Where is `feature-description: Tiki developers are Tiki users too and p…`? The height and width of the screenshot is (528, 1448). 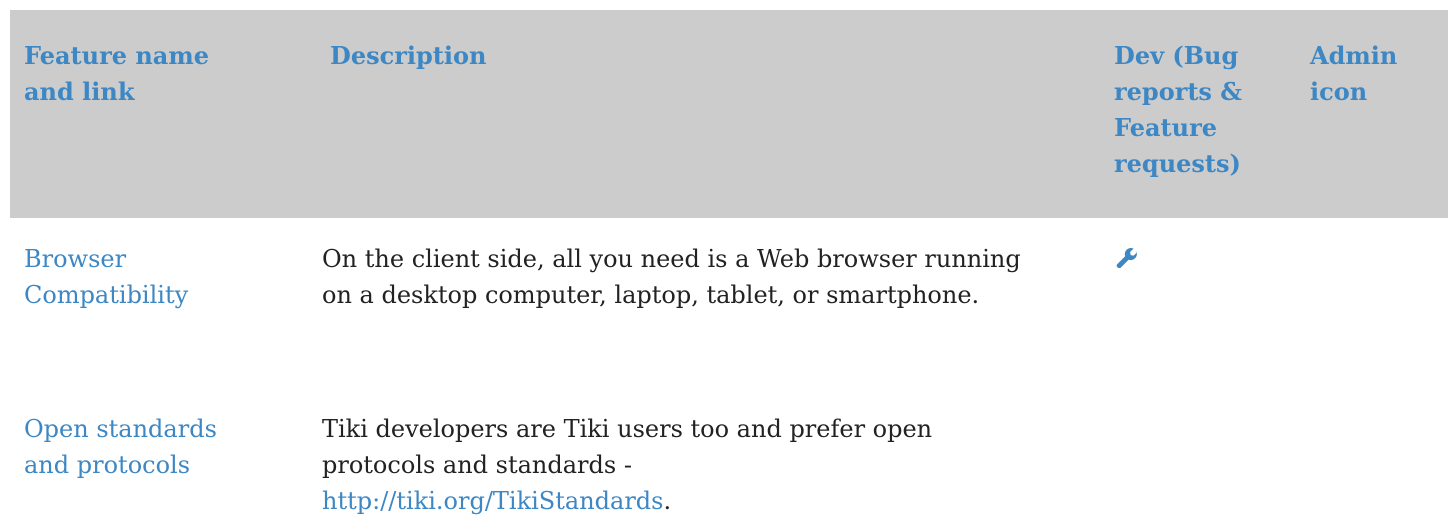 feature-description: Tiki developers are Tiki users too and p… is located at coordinates (672, 465).